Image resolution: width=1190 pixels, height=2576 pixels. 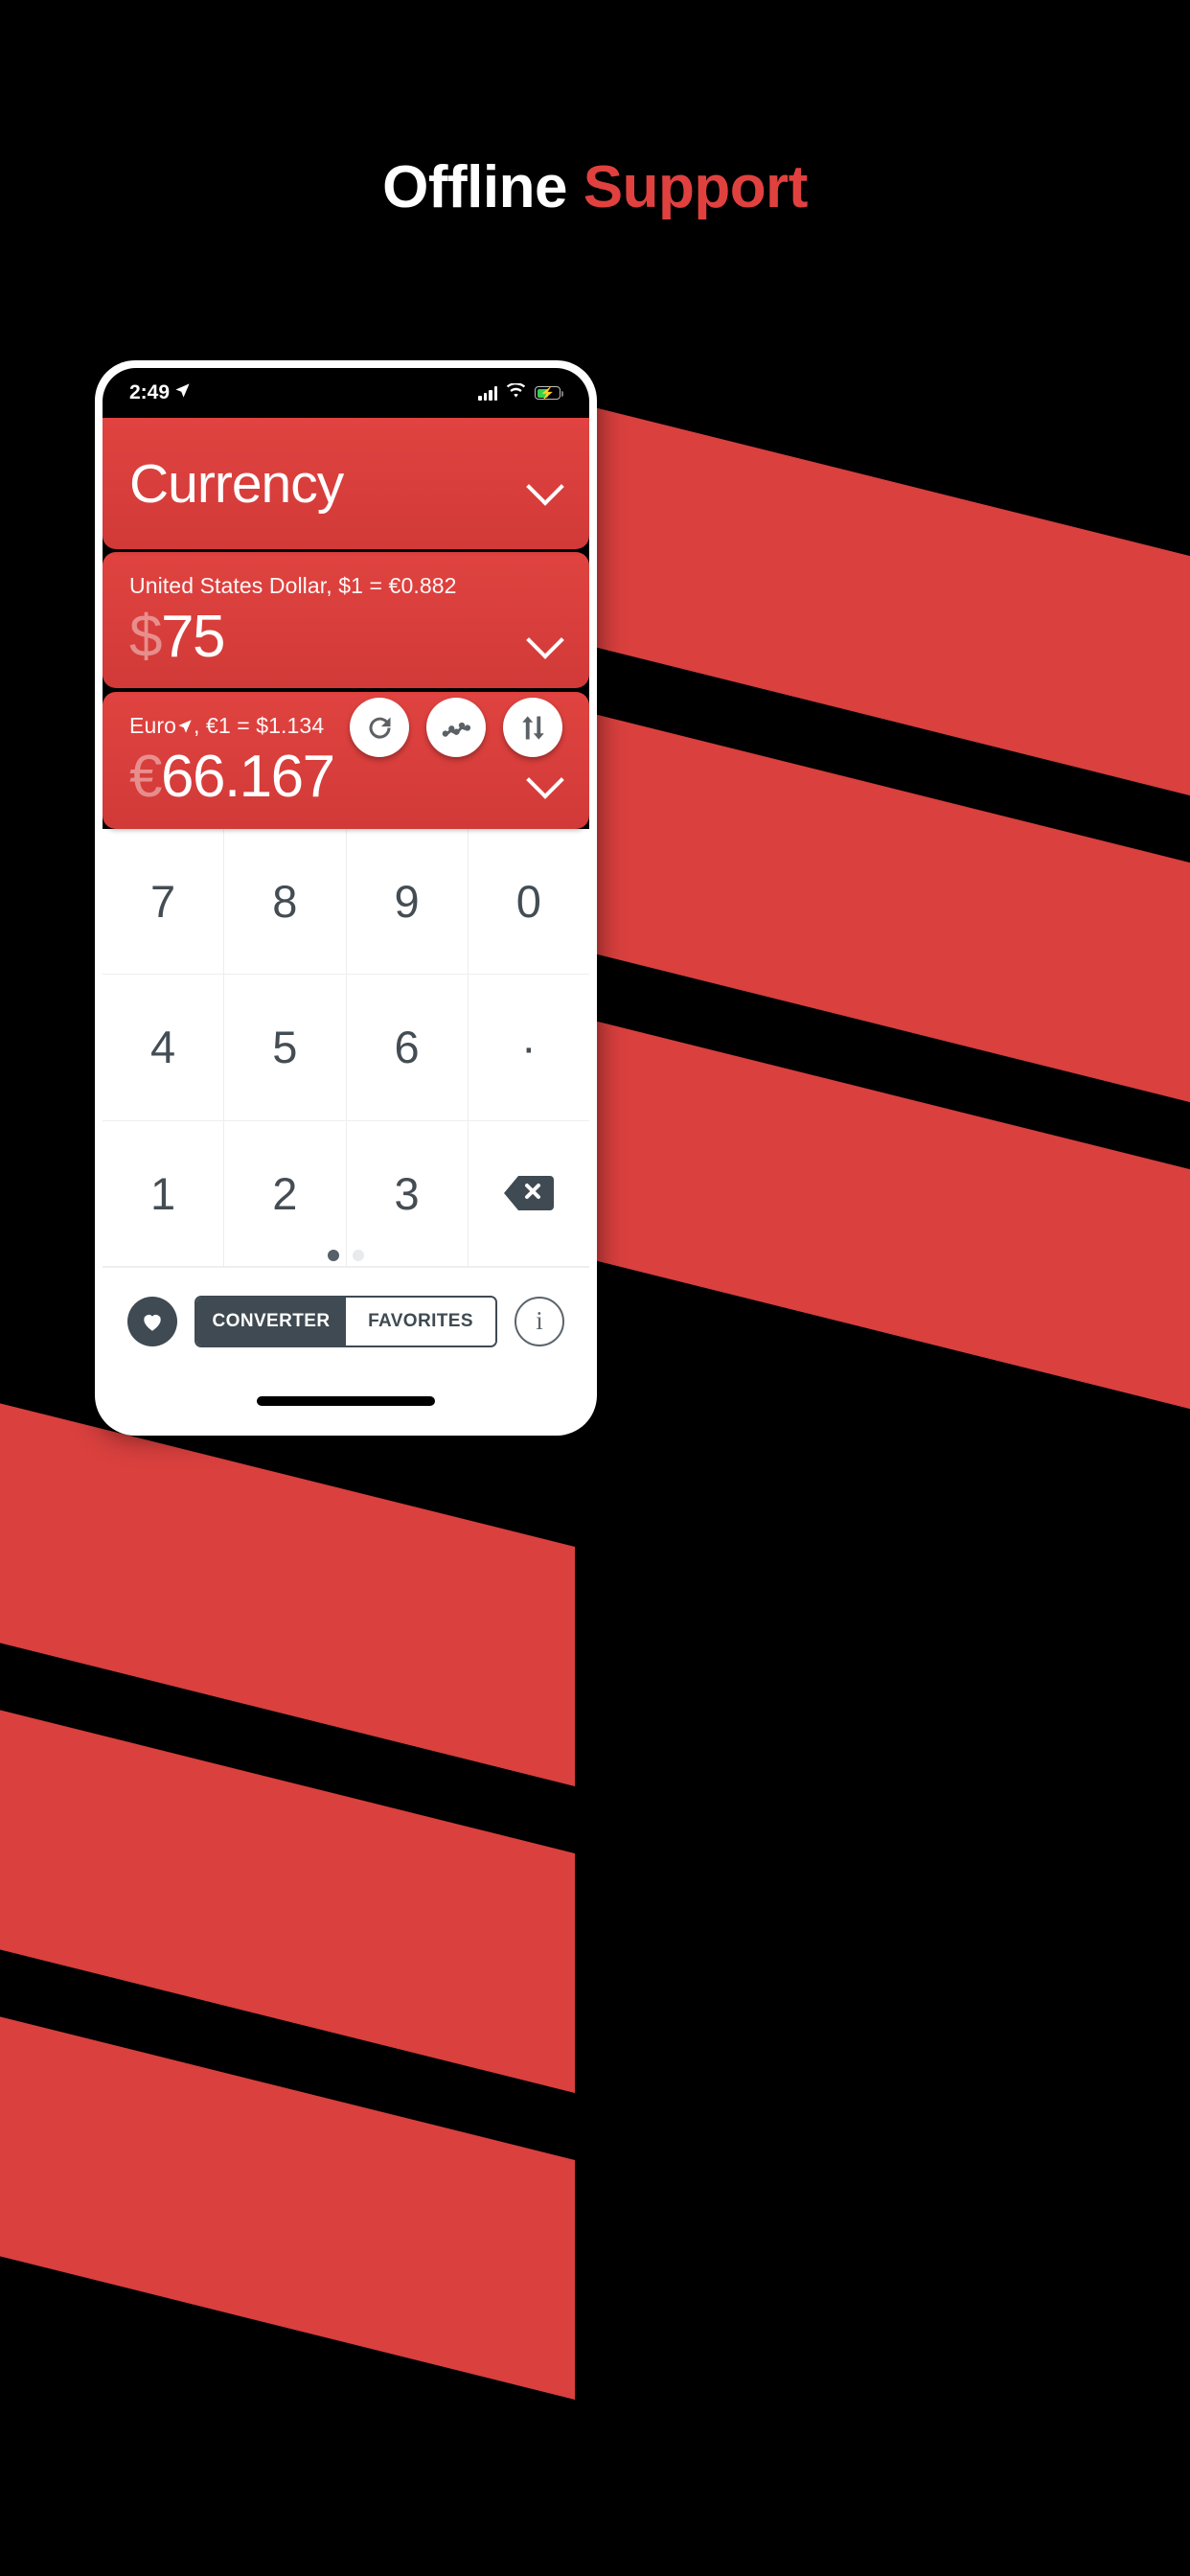 What do you see at coordinates (164, 1047) in the screenshot?
I see `key-4: 4` at bounding box center [164, 1047].